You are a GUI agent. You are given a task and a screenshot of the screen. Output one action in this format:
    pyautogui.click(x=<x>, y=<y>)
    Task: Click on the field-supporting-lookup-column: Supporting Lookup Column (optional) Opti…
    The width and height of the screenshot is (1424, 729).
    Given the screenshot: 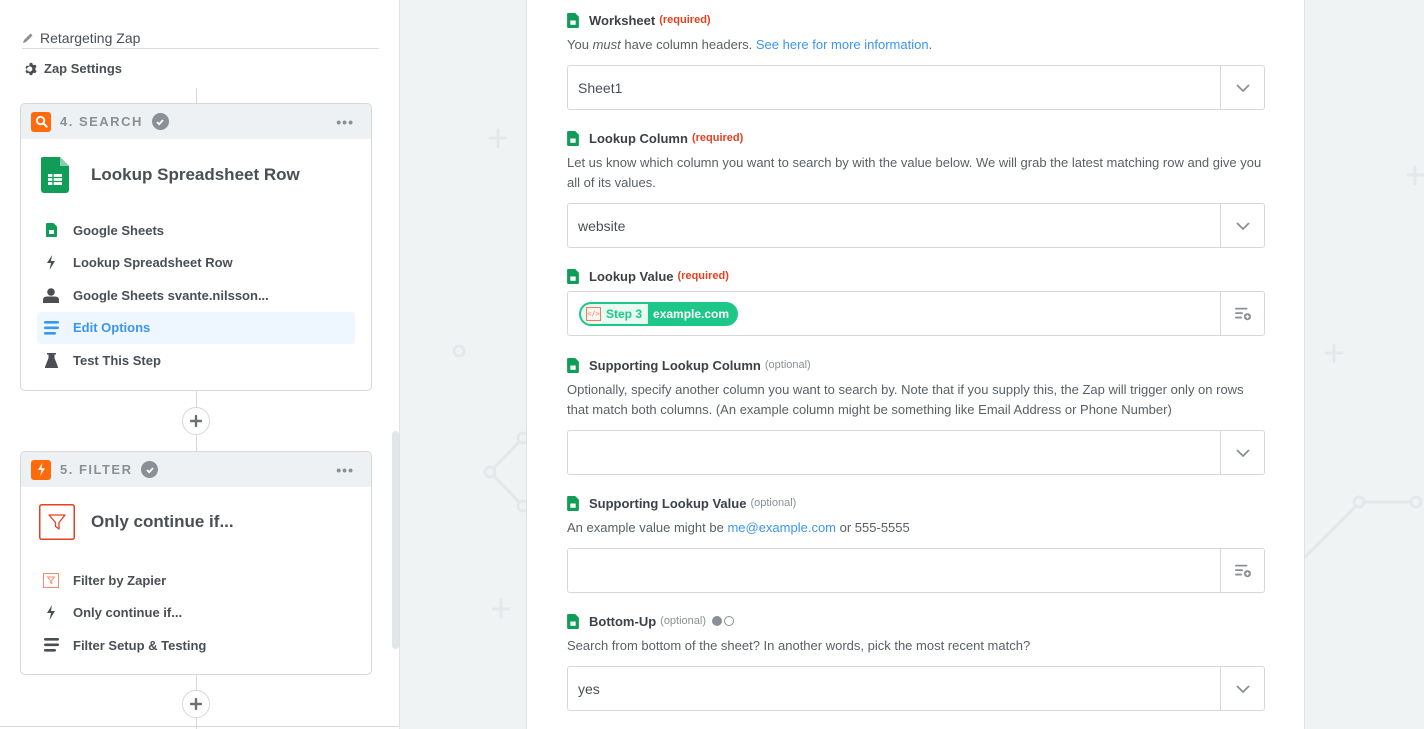 What is the action you would take?
    pyautogui.click(x=916, y=415)
    